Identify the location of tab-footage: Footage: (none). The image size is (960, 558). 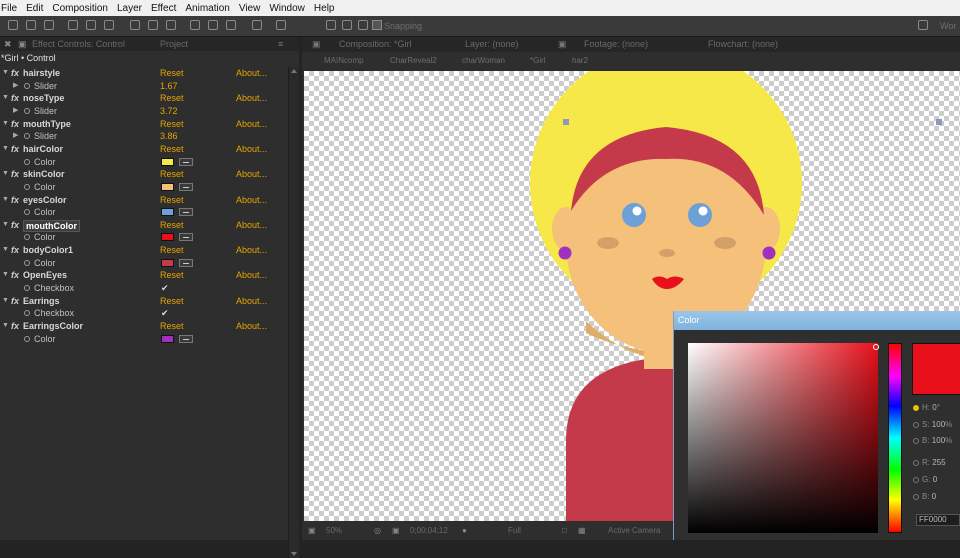
(616, 44).